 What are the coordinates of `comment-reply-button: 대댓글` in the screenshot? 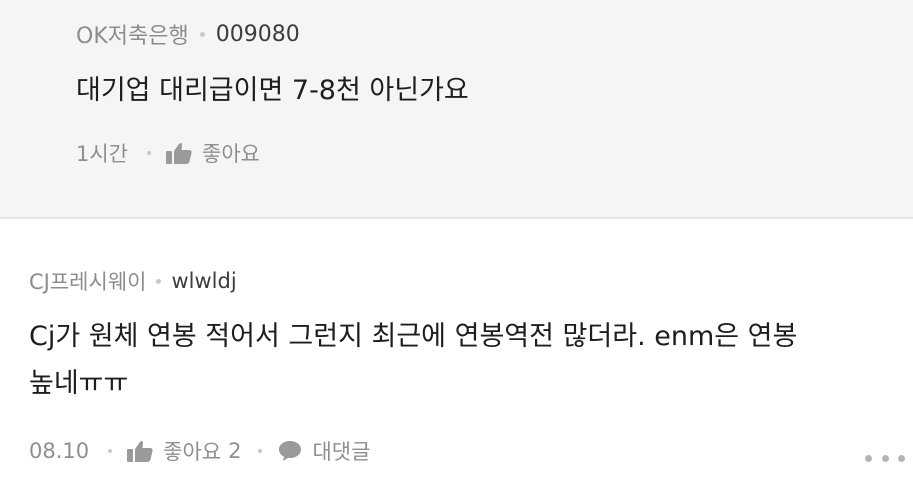 It's located at (324, 451).